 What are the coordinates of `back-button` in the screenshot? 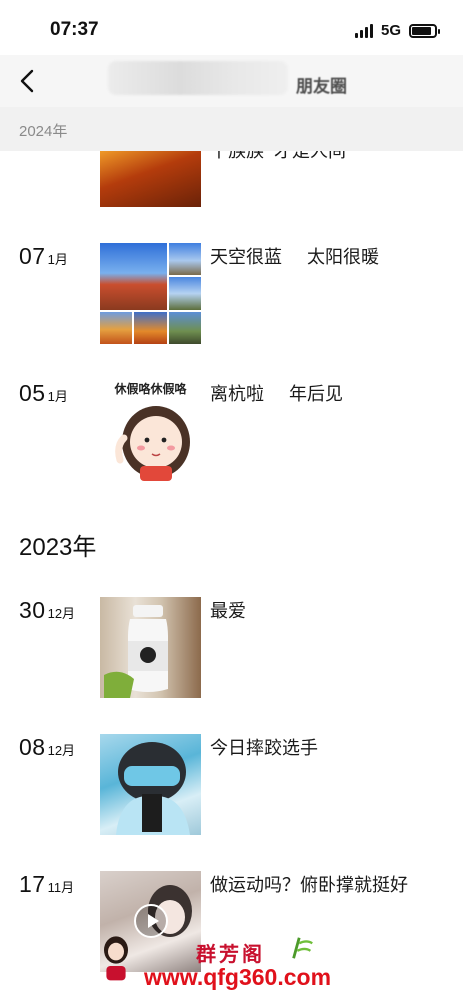 It's located at (28, 81).